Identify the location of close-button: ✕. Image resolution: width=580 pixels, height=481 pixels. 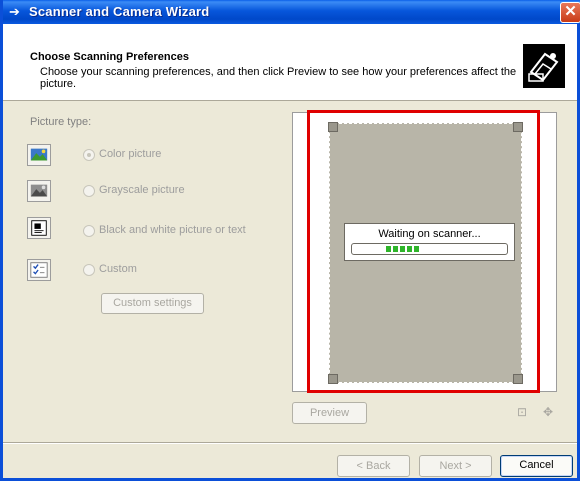
(570, 12).